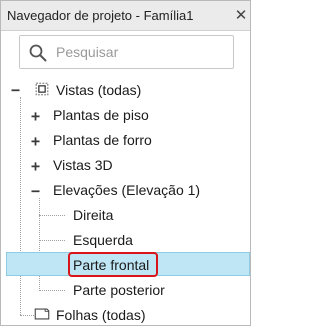  Describe the element at coordinates (20, 206) in the screenshot. I see `tree-guide-root` at that location.